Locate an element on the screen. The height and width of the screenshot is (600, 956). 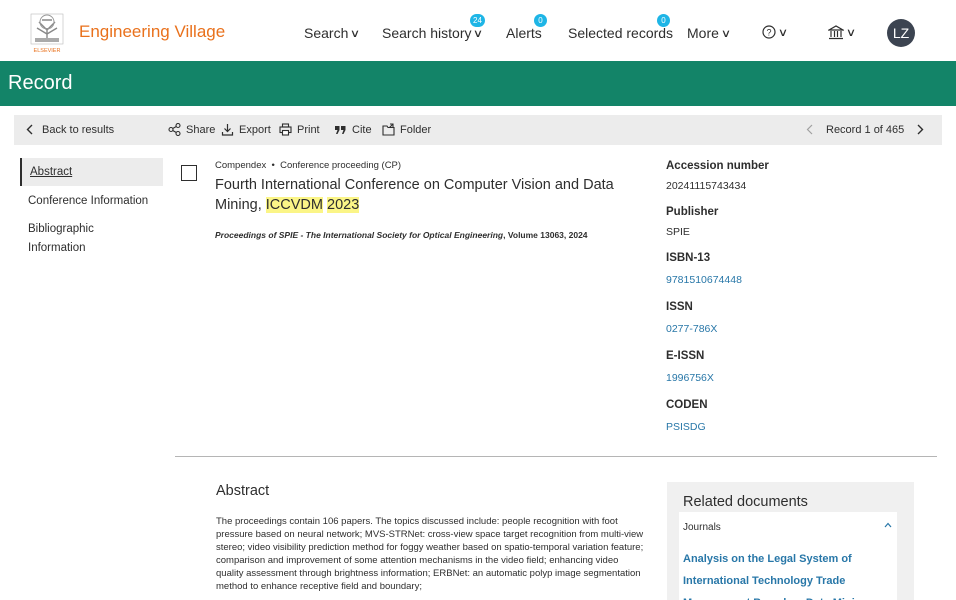
cite-label: Cite is located at coordinates (362, 129).